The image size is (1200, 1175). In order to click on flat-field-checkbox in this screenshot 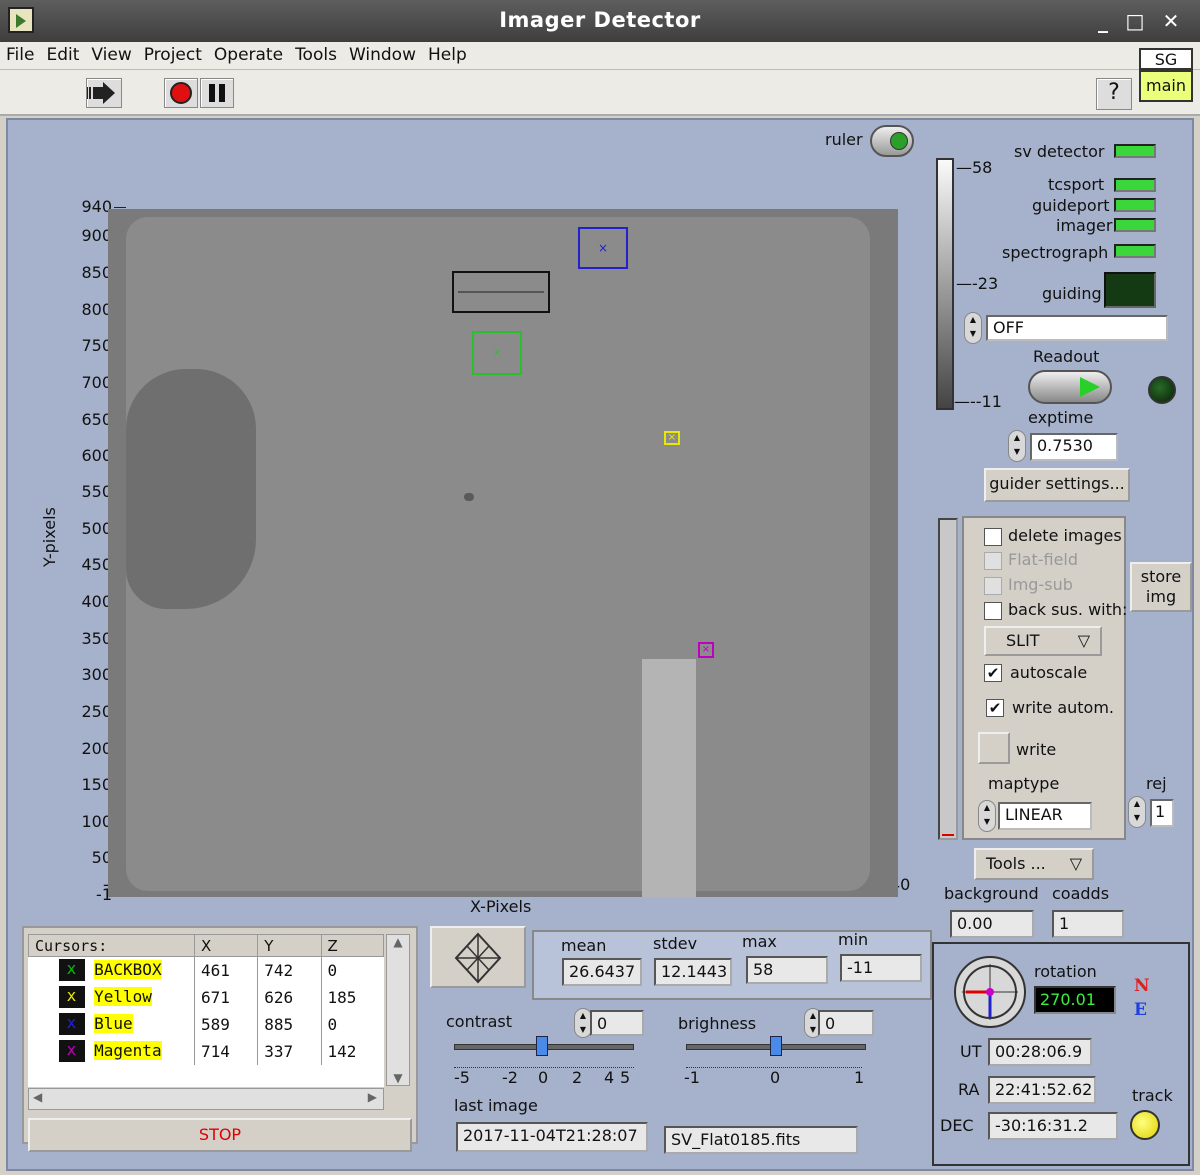, I will do `click(993, 561)`.